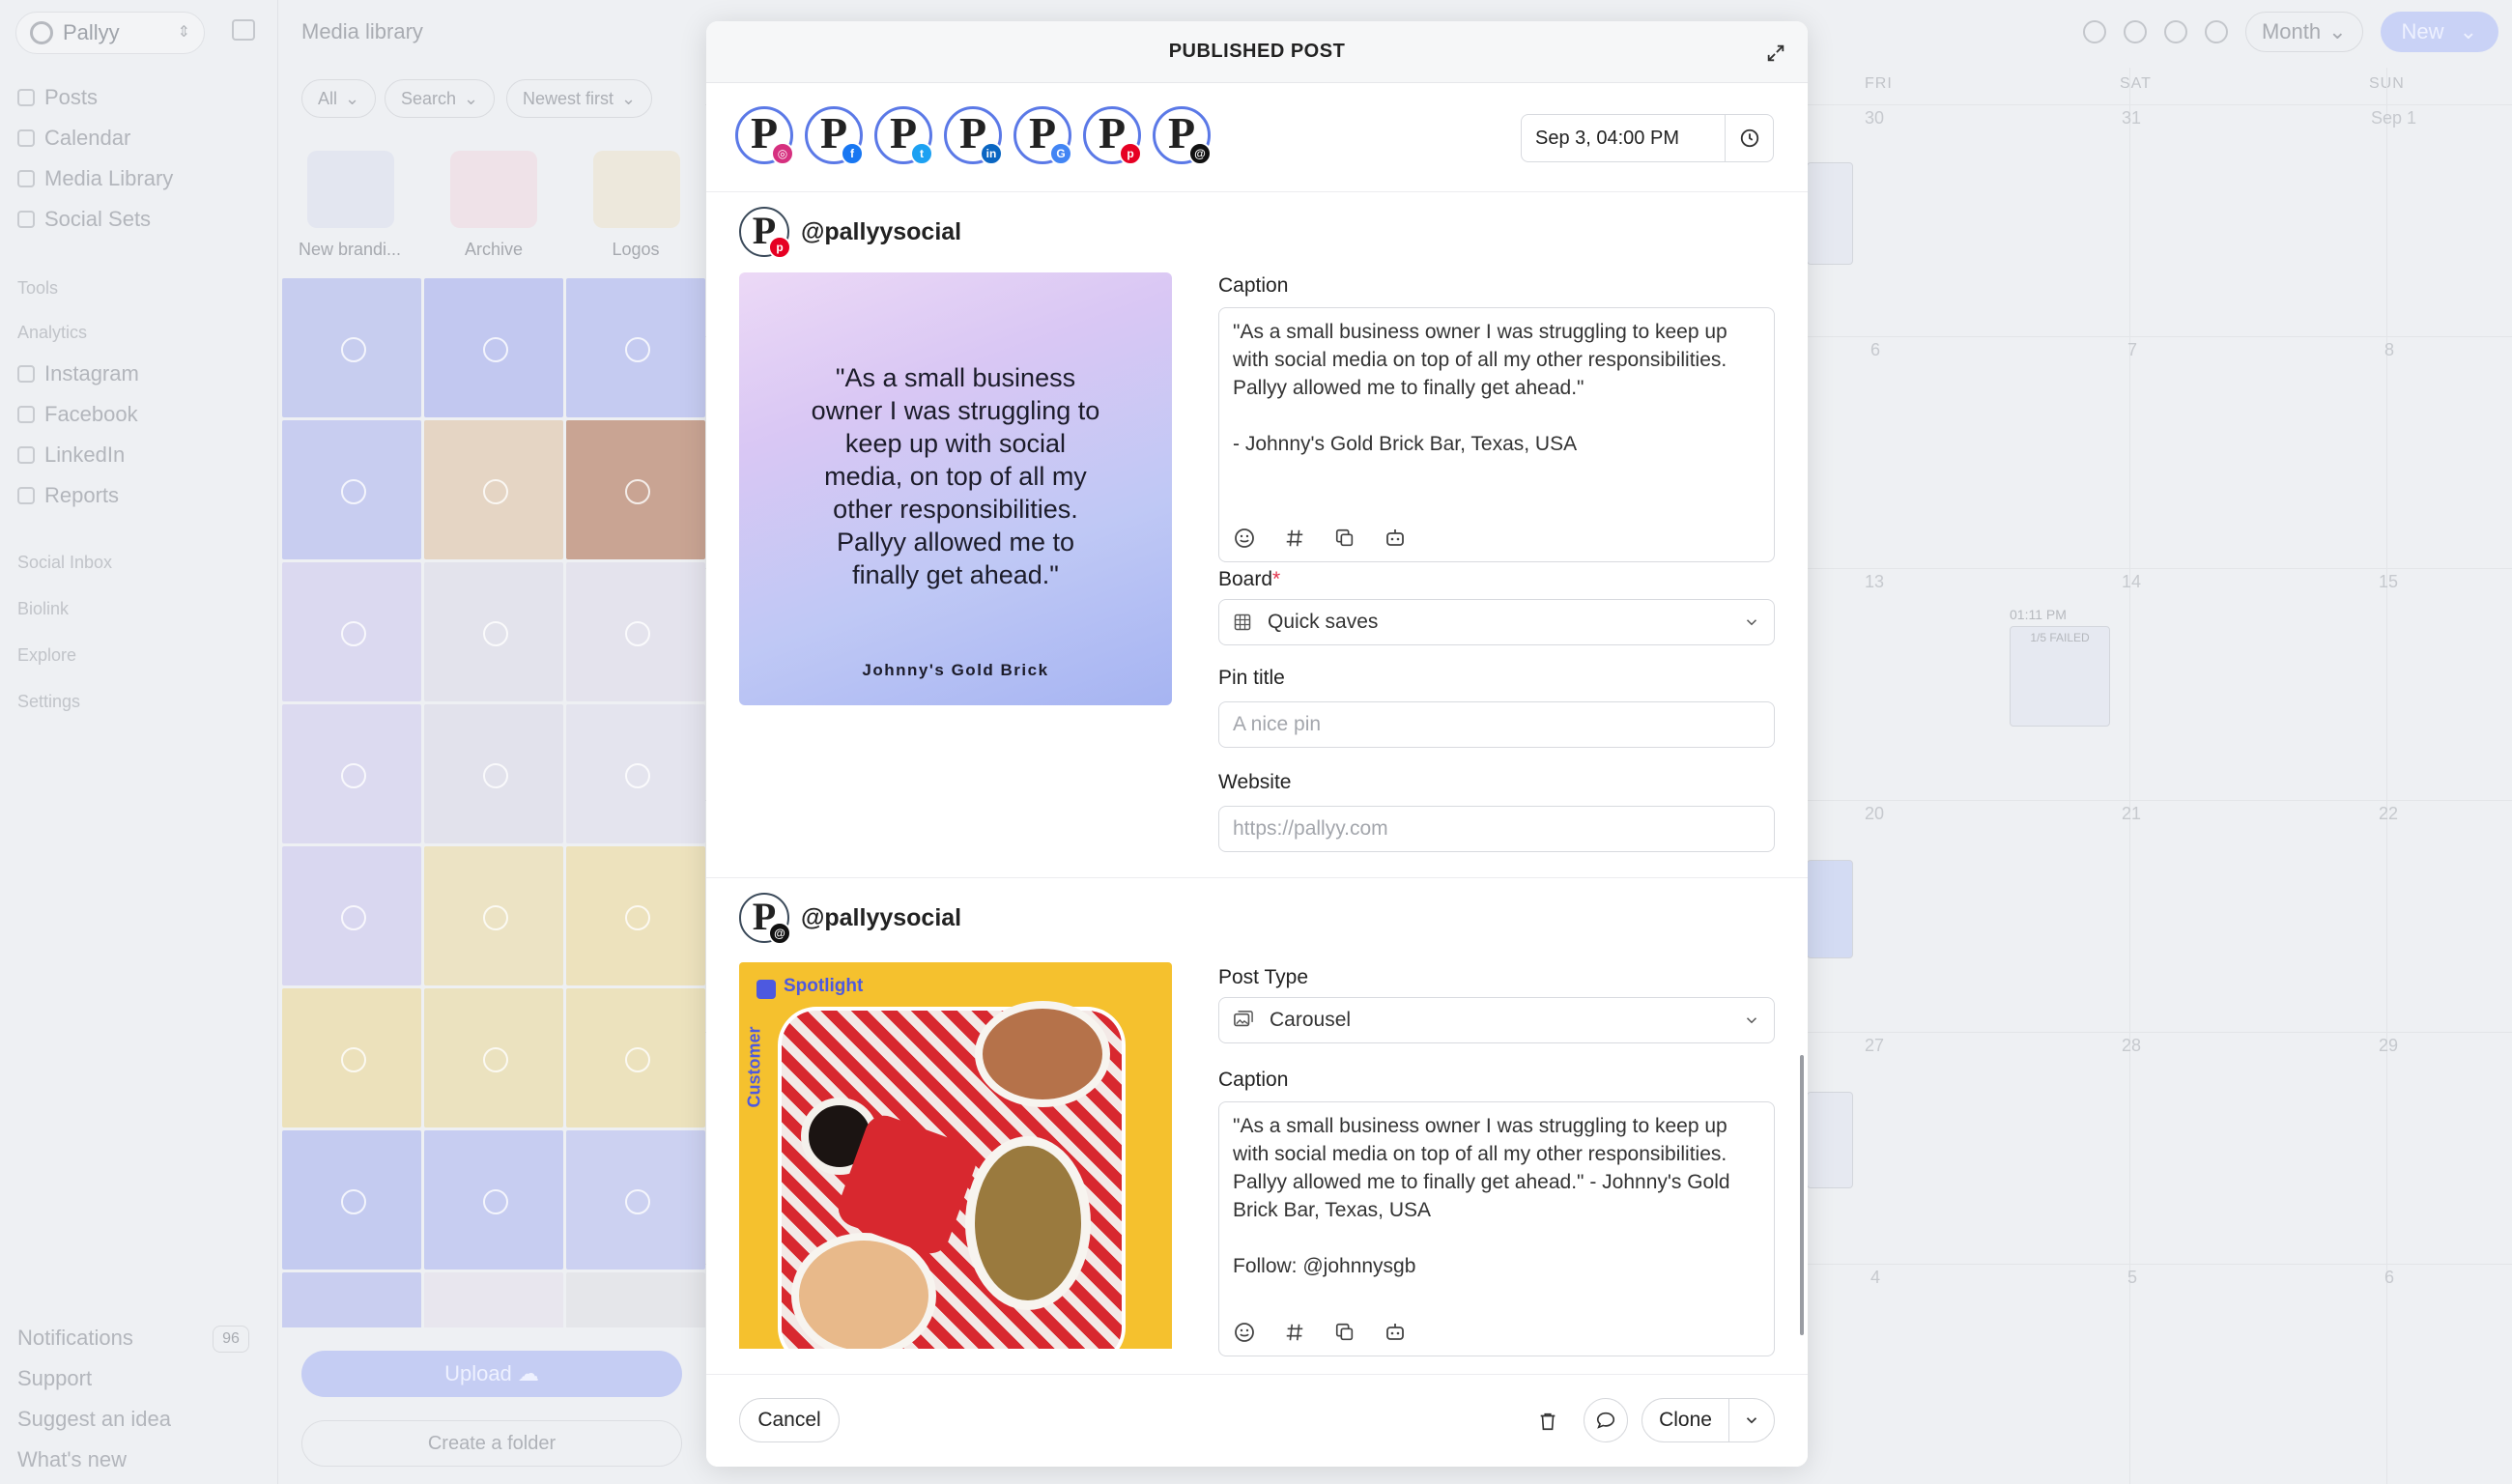 The width and height of the screenshot is (2512, 1484). What do you see at coordinates (1496, 1020) in the screenshot?
I see `post-type-select: Carousel` at bounding box center [1496, 1020].